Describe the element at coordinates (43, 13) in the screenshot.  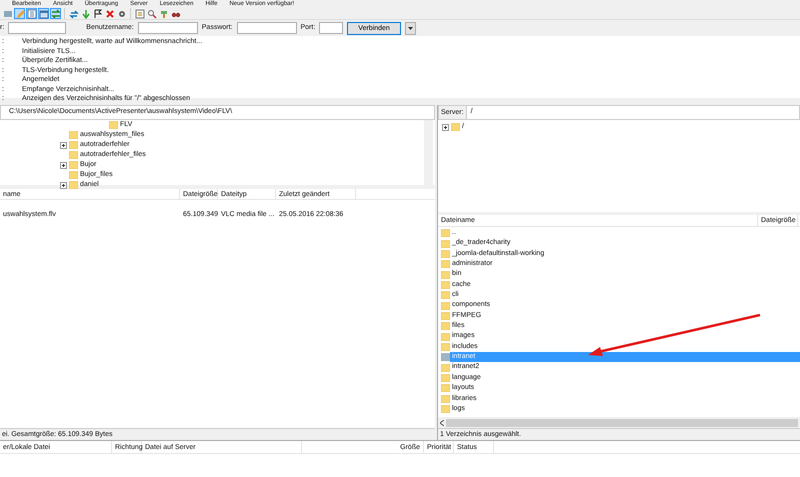
I see `window-icon` at that location.